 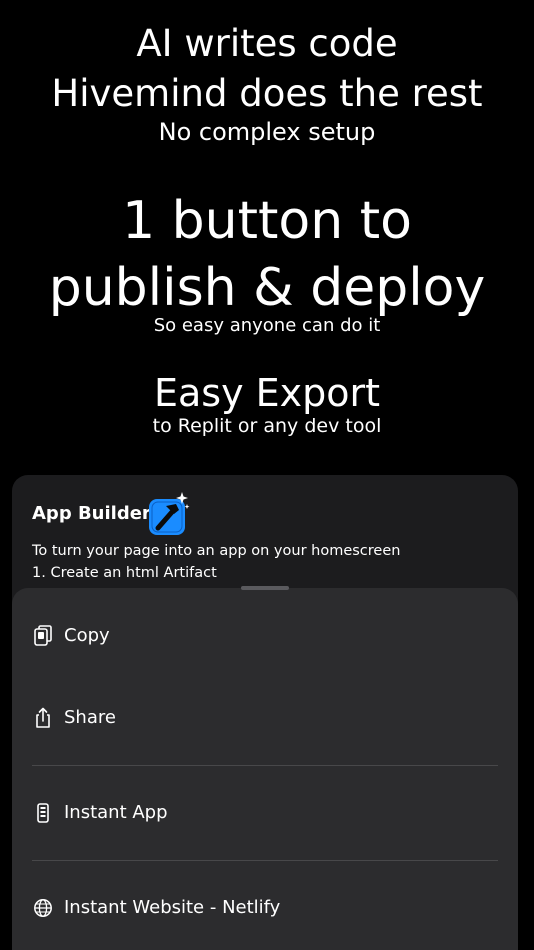 I want to click on subhead-no-setup: No complex setup, so click(x=267, y=132).